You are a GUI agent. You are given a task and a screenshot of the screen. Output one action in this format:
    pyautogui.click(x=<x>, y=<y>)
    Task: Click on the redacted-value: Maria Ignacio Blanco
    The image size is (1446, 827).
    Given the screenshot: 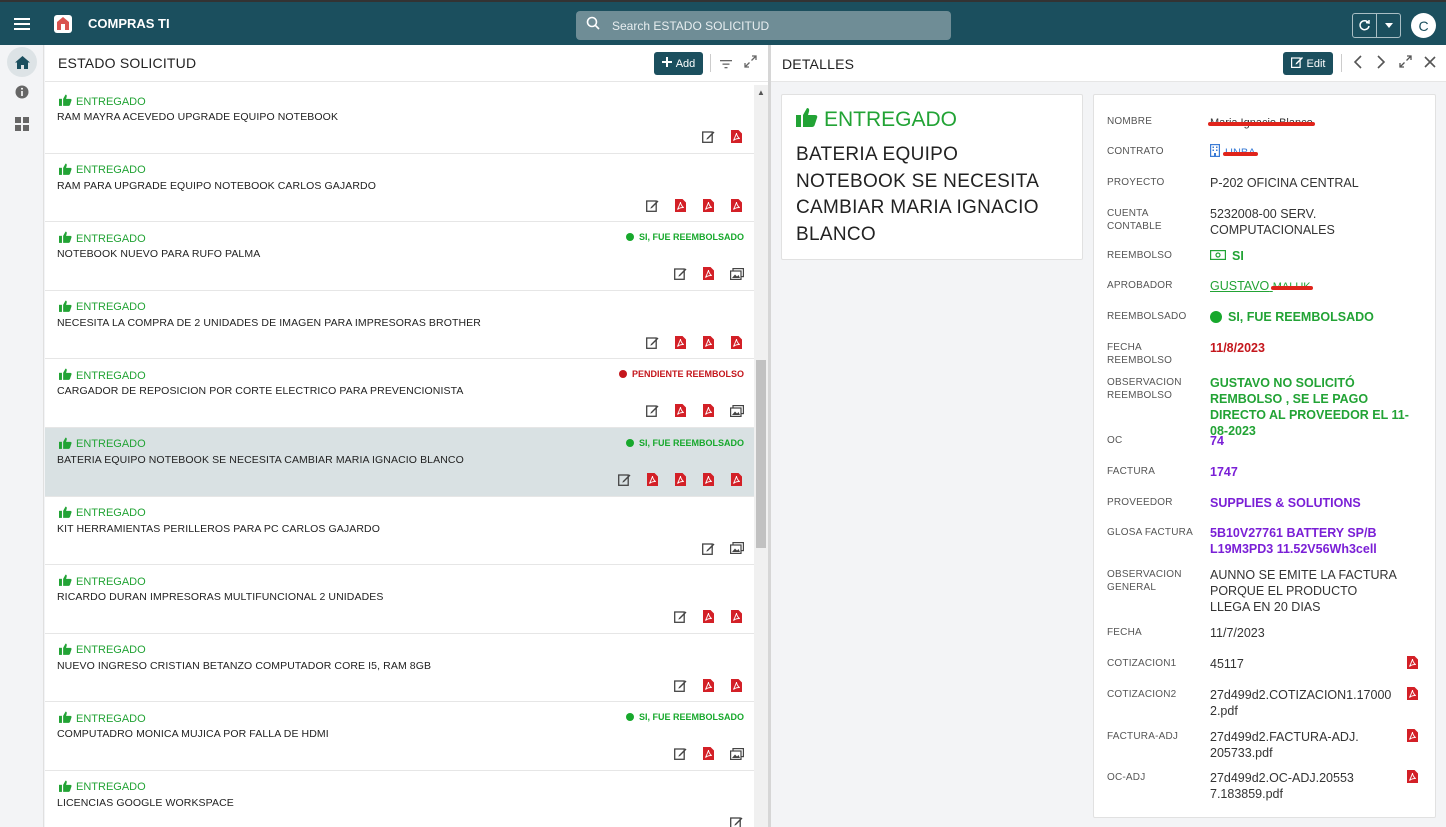 What is the action you would take?
    pyautogui.click(x=1261, y=123)
    